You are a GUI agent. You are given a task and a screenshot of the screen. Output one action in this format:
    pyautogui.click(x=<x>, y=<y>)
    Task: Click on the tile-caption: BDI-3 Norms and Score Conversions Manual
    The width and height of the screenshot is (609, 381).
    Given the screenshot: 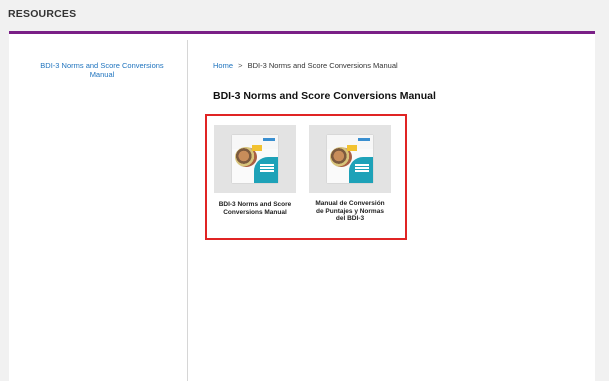 What is the action you would take?
    pyautogui.click(x=255, y=204)
    